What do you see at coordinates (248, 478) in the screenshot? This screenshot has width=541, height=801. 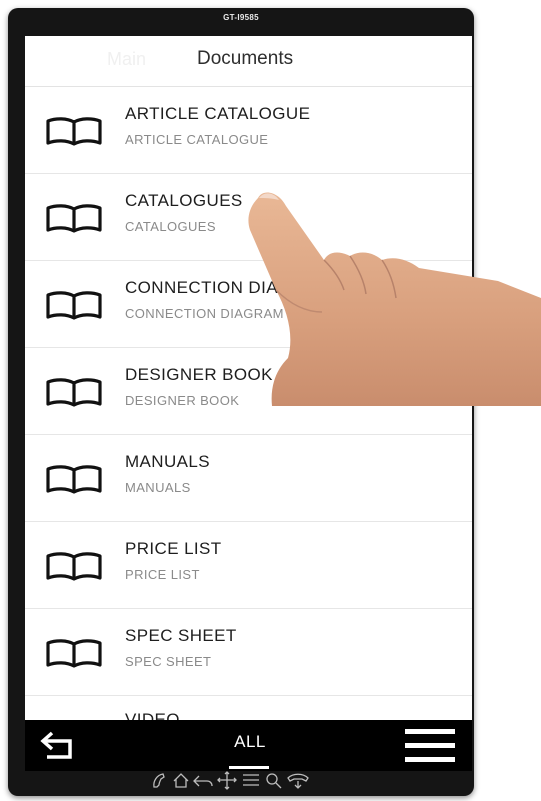 I see `list-item: MANUALS MANUALS` at bounding box center [248, 478].